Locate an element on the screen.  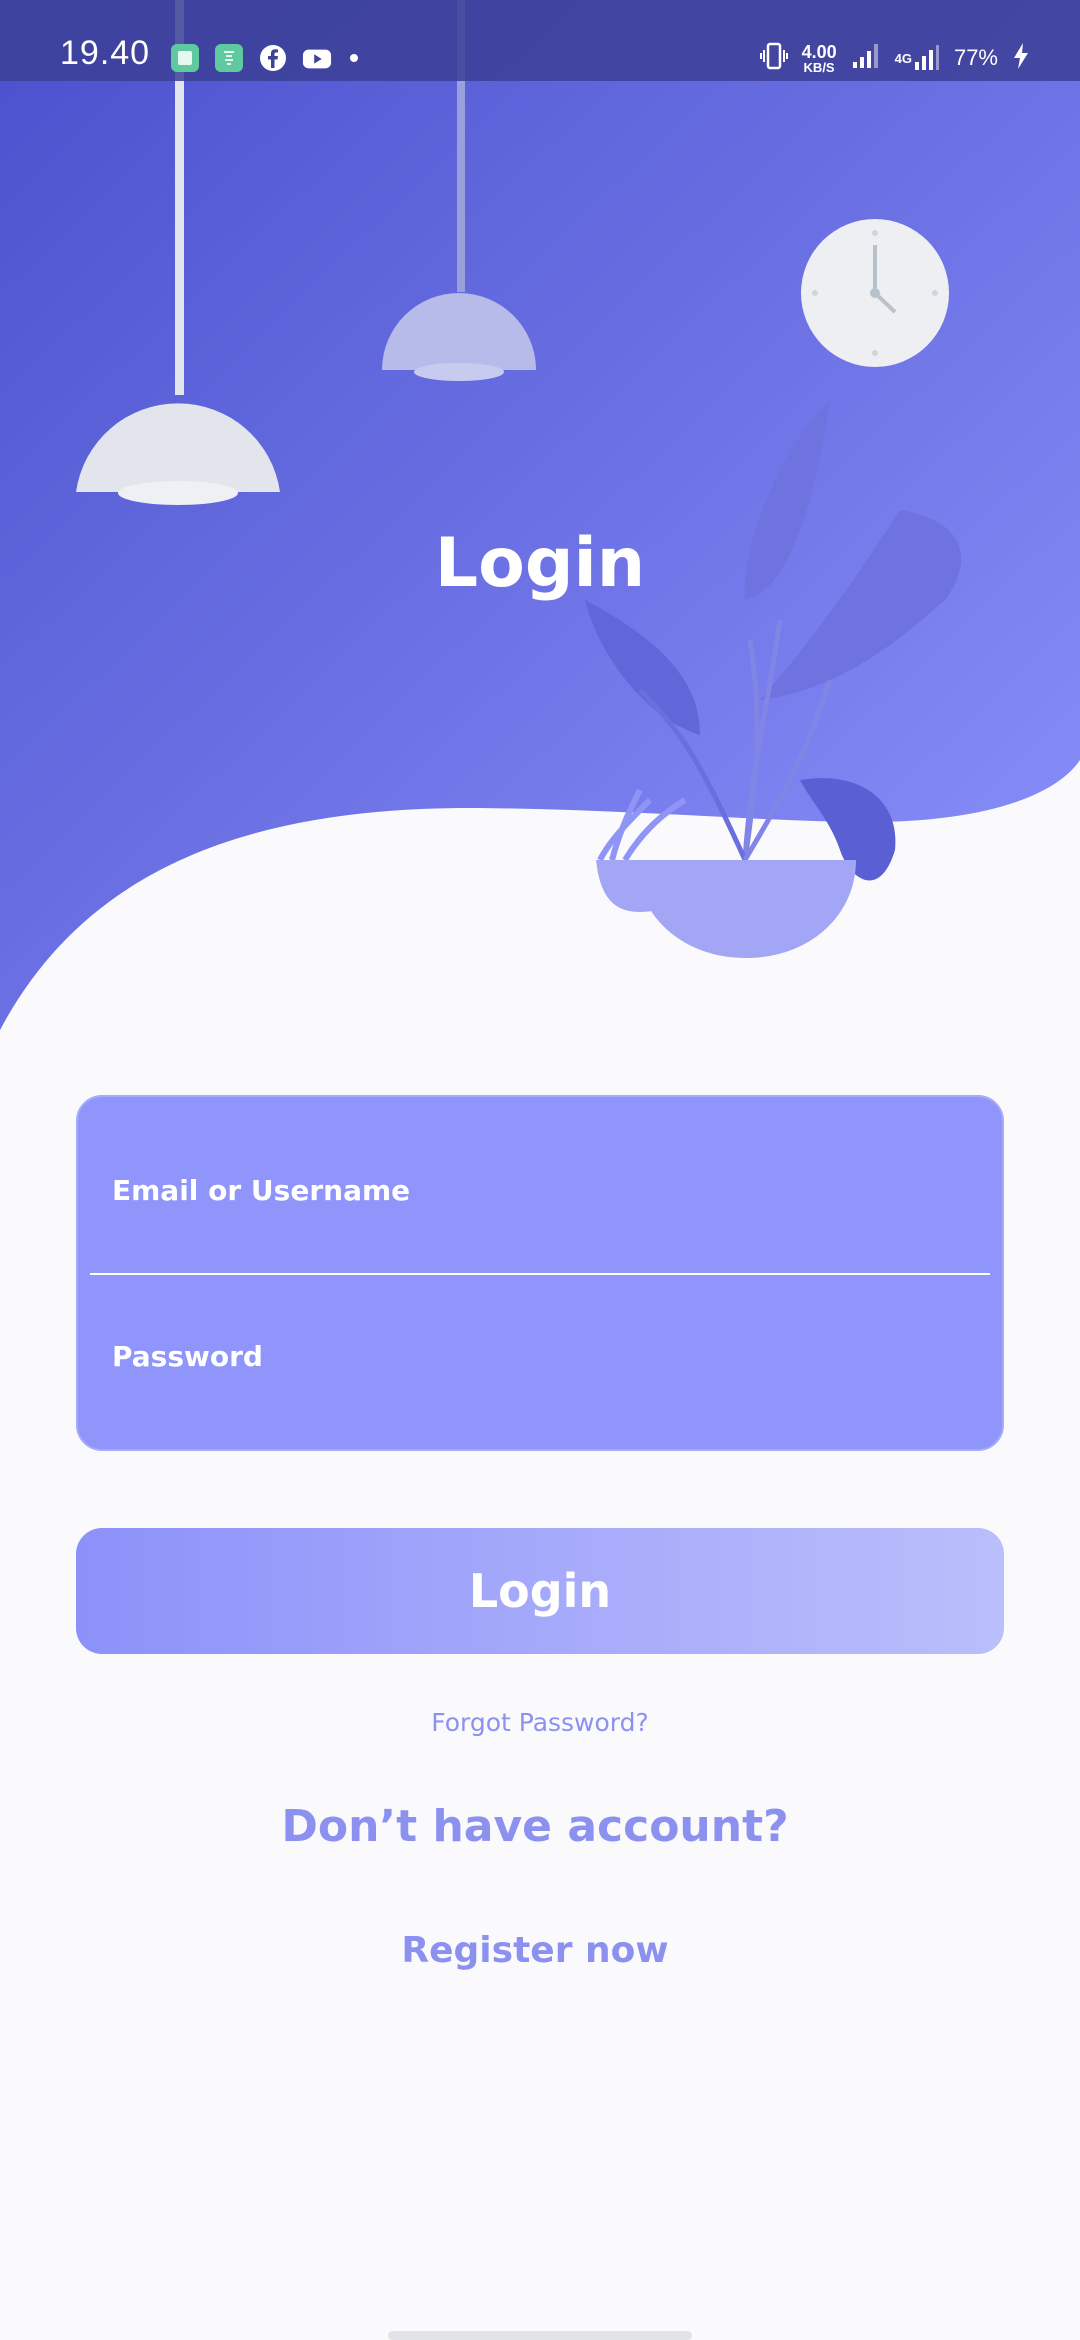
system-icons: 4.00 KB/S 4G 77% is located at coordinates (894, 58).